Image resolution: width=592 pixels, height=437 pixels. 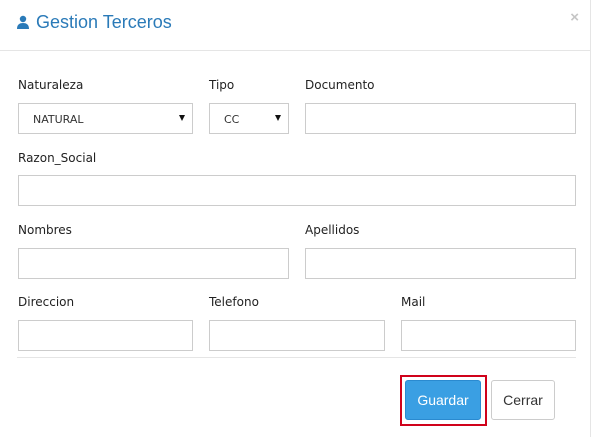 What do you see at coordinates (297, 335) in the screenshot?
I see `telefono-input` at bounding box center [297, 335].